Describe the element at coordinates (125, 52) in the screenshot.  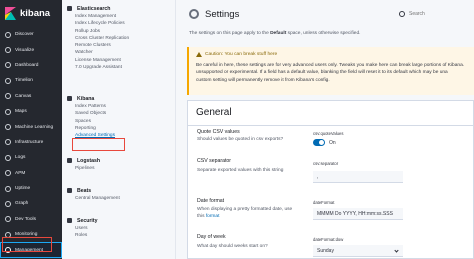
I see `sidebar-link-watcher: Watcher` at that location.